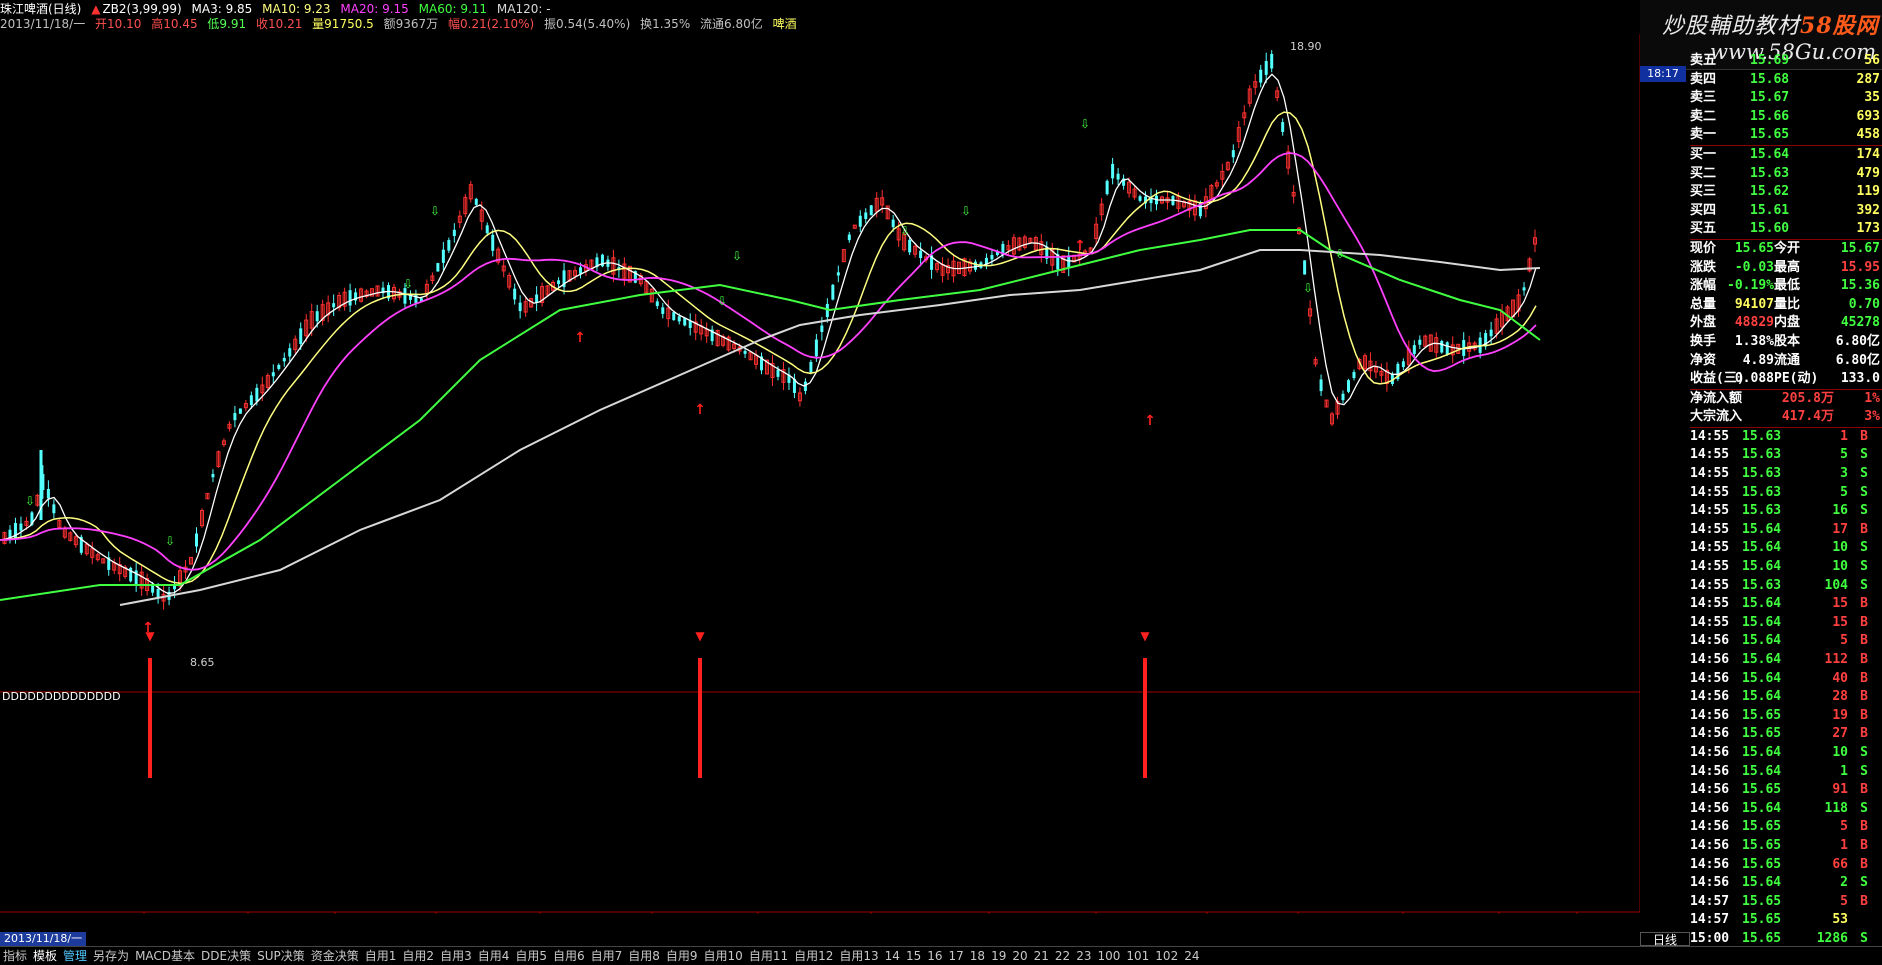  Describe the element at coordinates (43, 939) in the screenshot. I see `date-chip: 2013/11/18/一` at that location.